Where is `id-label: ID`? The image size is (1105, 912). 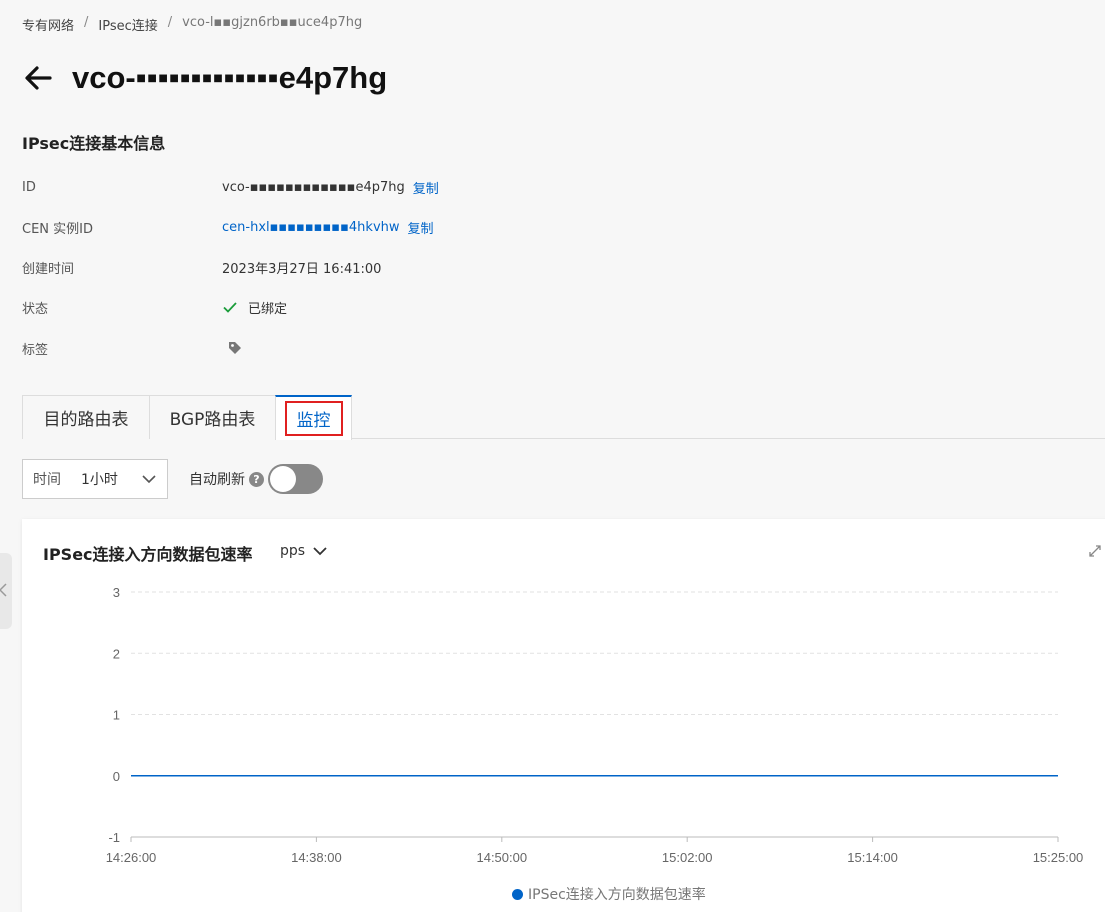 id-label: ID is located at coordinates (29, 187).